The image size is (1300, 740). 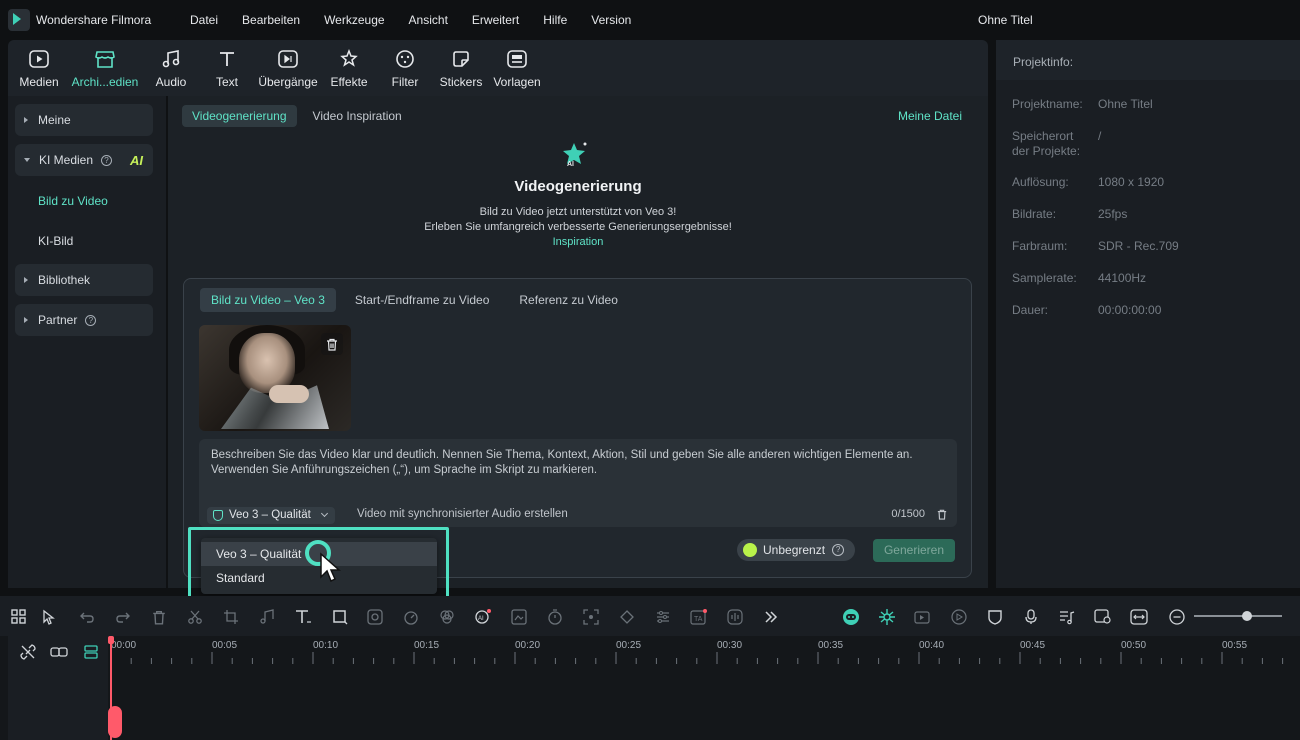 What do you see at coordinates (375, 617) in the screenshot?
I see `mask-icon` at bounding box center [375, 617].